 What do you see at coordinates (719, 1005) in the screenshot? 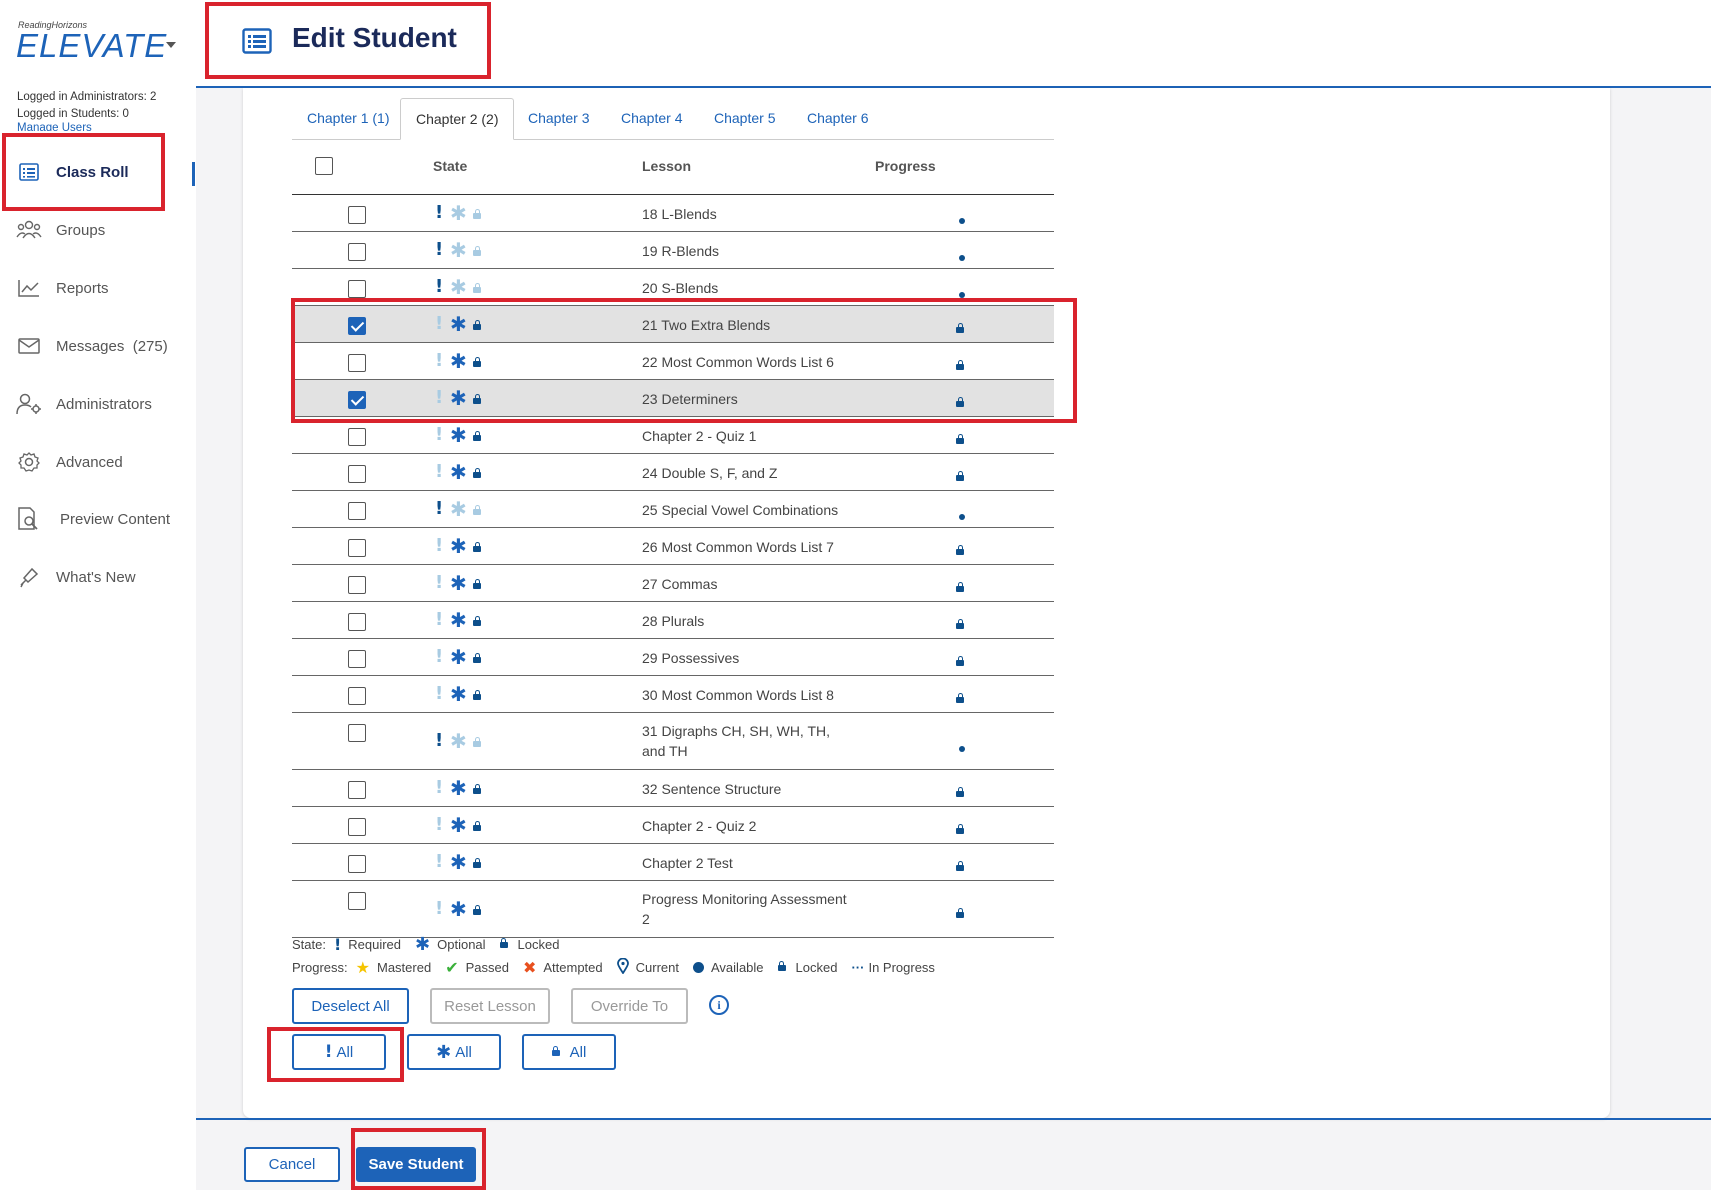
I see `info-icon: i` at bounding box center [719, 1005].